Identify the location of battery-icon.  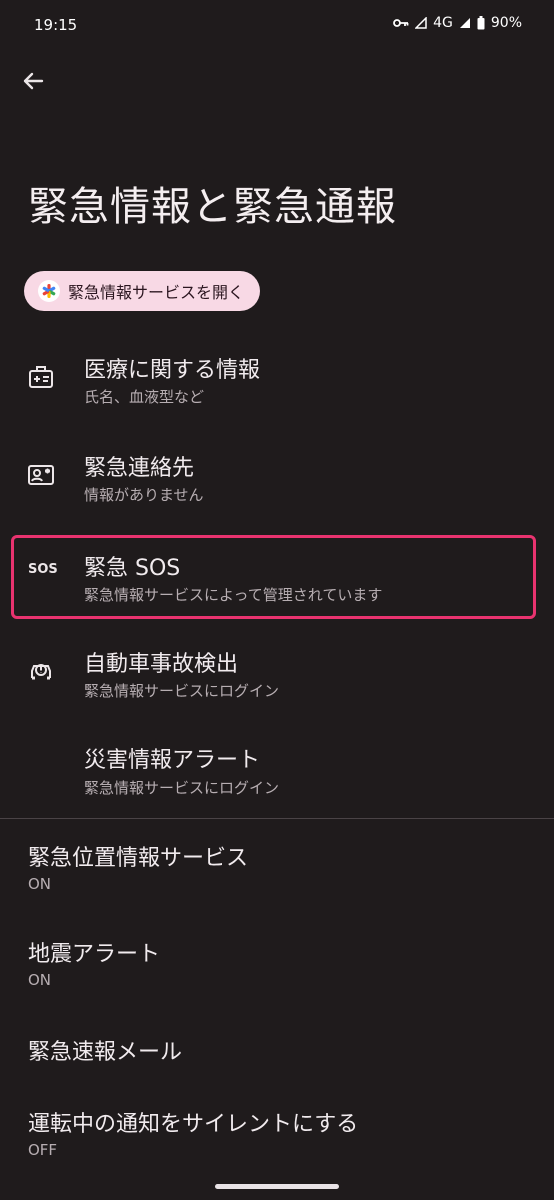
(481, 23).